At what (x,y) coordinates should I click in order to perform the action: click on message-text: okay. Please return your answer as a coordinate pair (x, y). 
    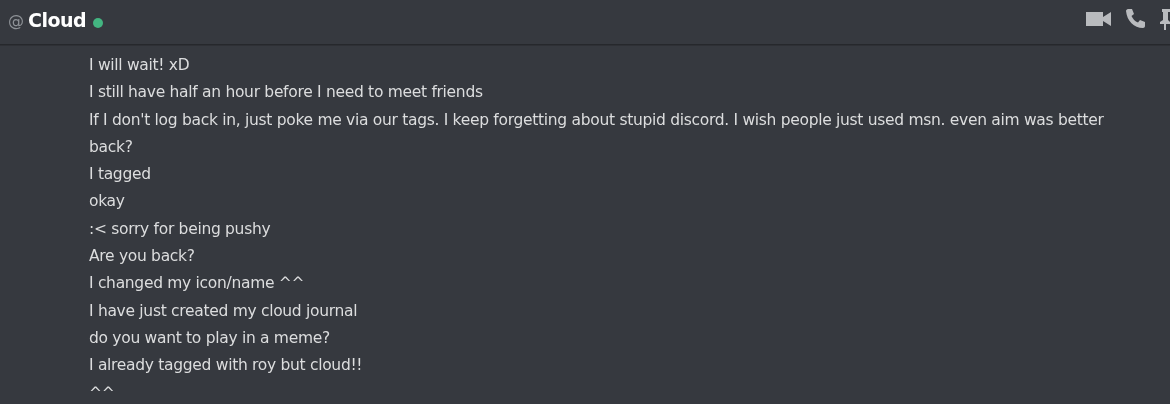
    Looking at the image, I should click on (107, 202).